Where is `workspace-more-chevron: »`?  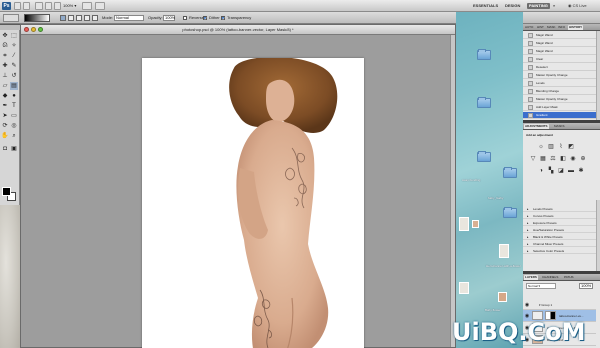 workspace-more-chevron: » is located at coordinates (554, 6).